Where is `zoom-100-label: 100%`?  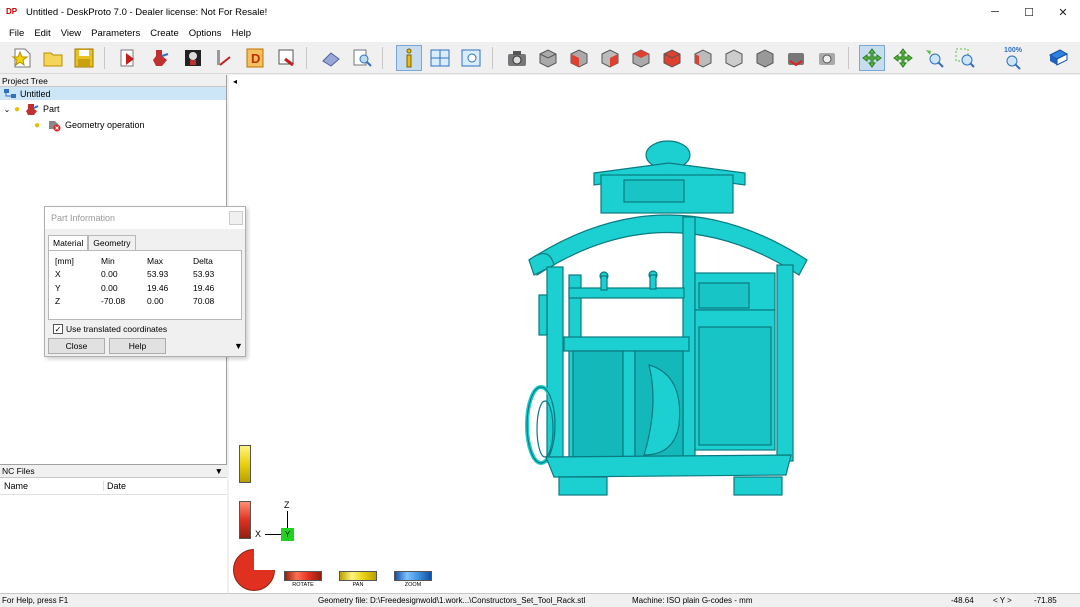
zoom-100-label: 100% is located at coordinates (1013, 50).